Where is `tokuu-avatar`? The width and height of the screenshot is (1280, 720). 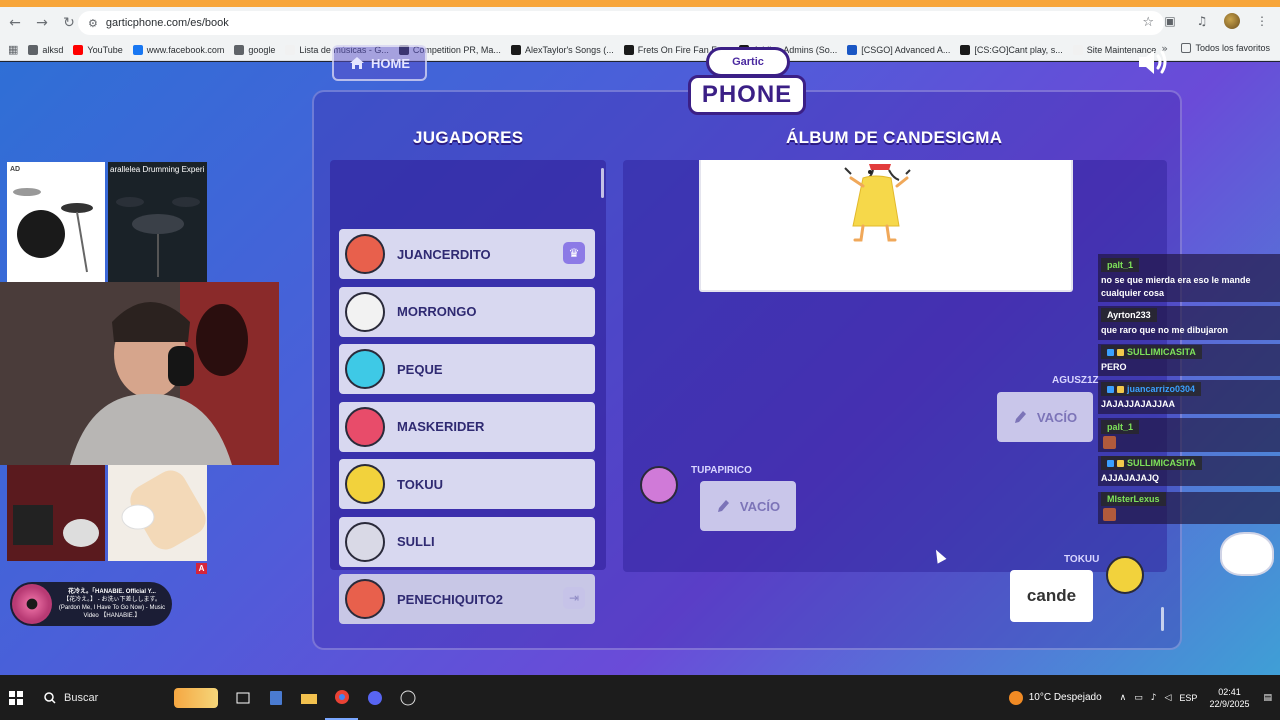
tokuu-avatar is located at coordinates (1125, 575).